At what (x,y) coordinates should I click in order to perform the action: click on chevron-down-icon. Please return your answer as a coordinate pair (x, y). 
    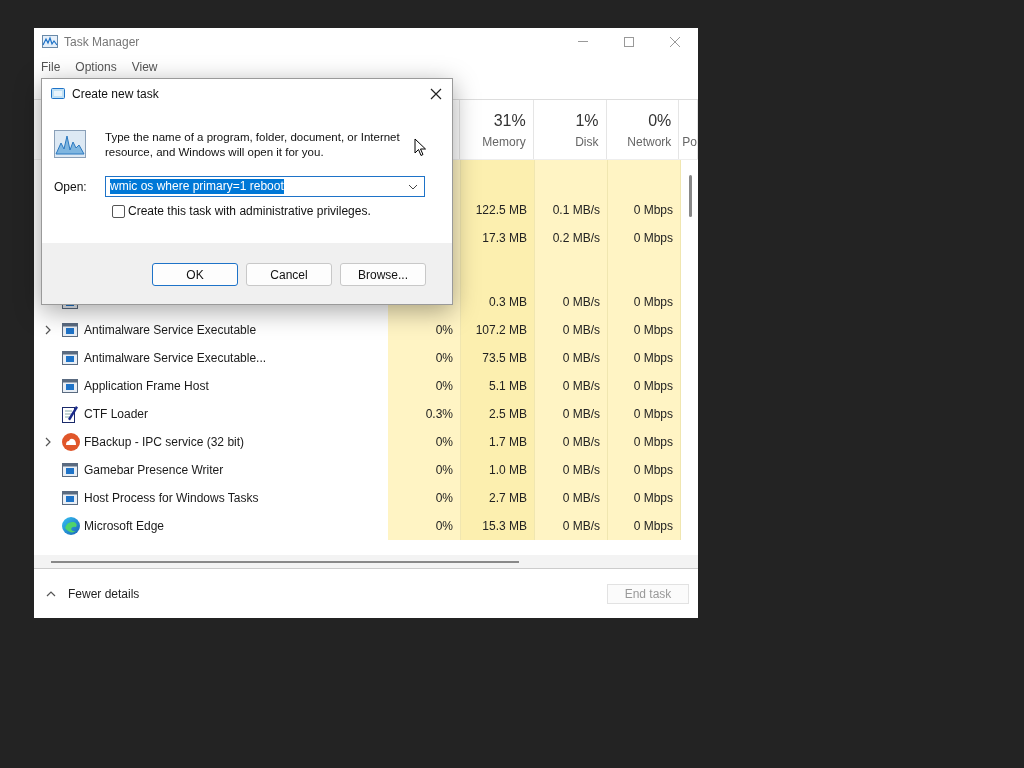
    Looking at the image, I should click on (413, 186).